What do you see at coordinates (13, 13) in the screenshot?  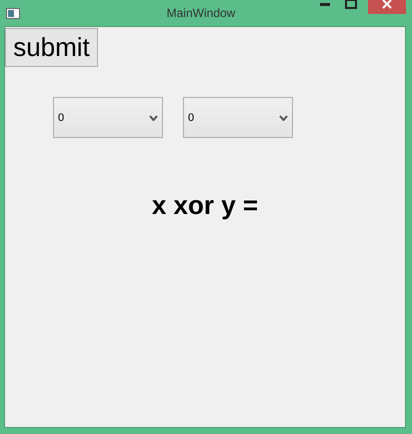 I see `app-icon` at bounding box center [13, 13].